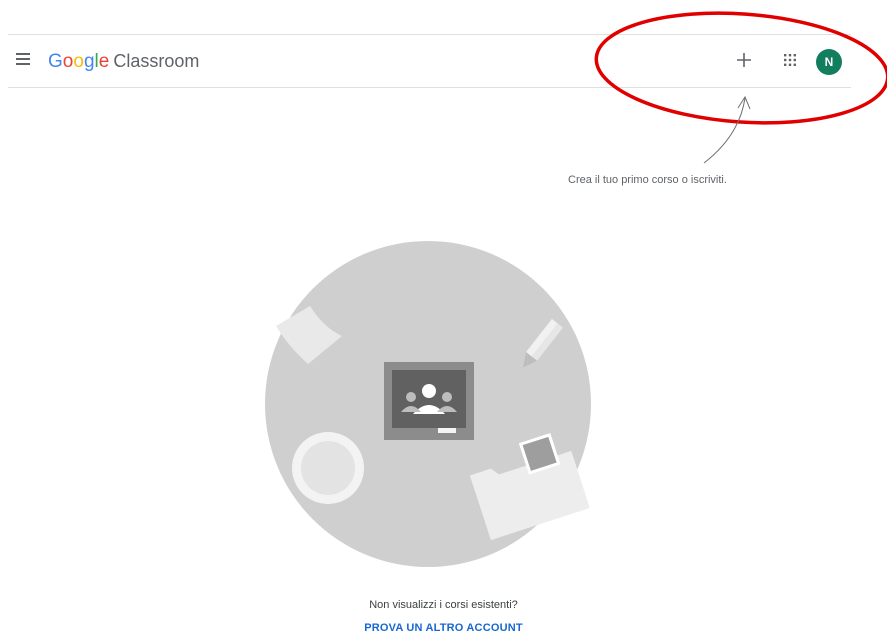 The width and height of the screenshot is (887, 641). I want to click on plus-icon, so click(744, 60).